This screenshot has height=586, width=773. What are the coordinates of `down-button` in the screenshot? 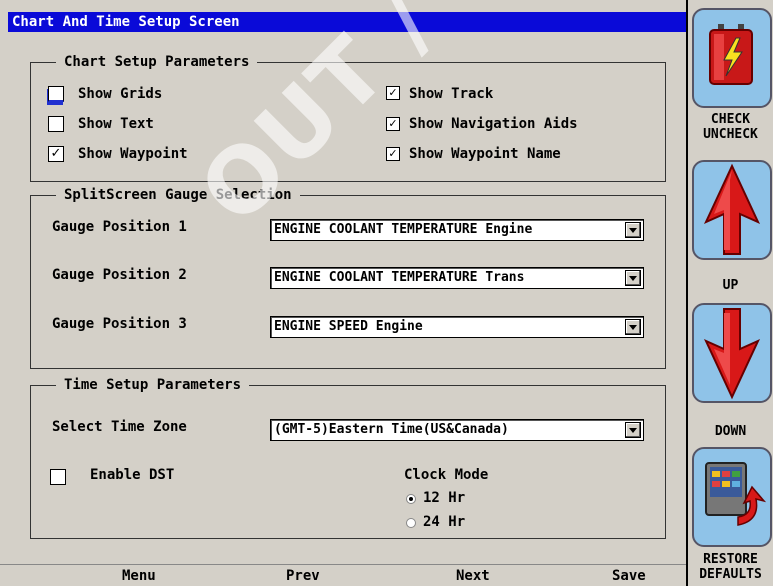 It's located at (732, 353).